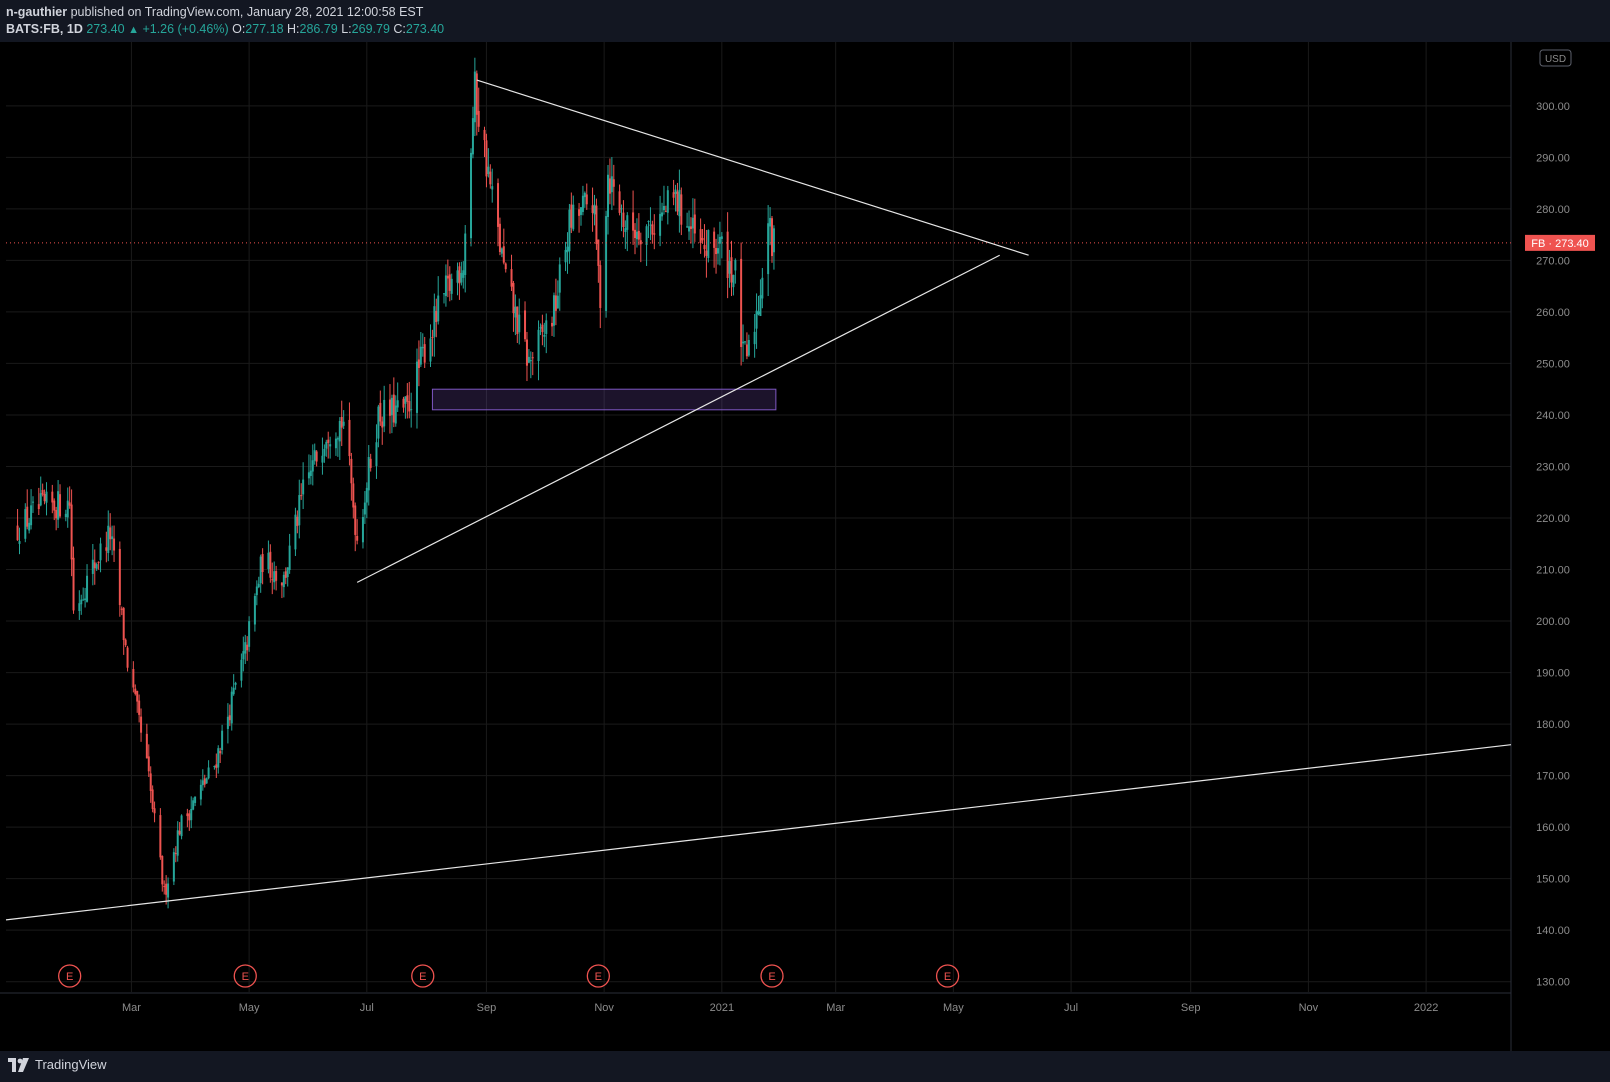 Image resolution: width=1610 pixels, height=1082 pixels. Describe the element at coordinates (1559, 244) in the screenshot. I see `last-price-tag-label: FB · 273.40` at that location.